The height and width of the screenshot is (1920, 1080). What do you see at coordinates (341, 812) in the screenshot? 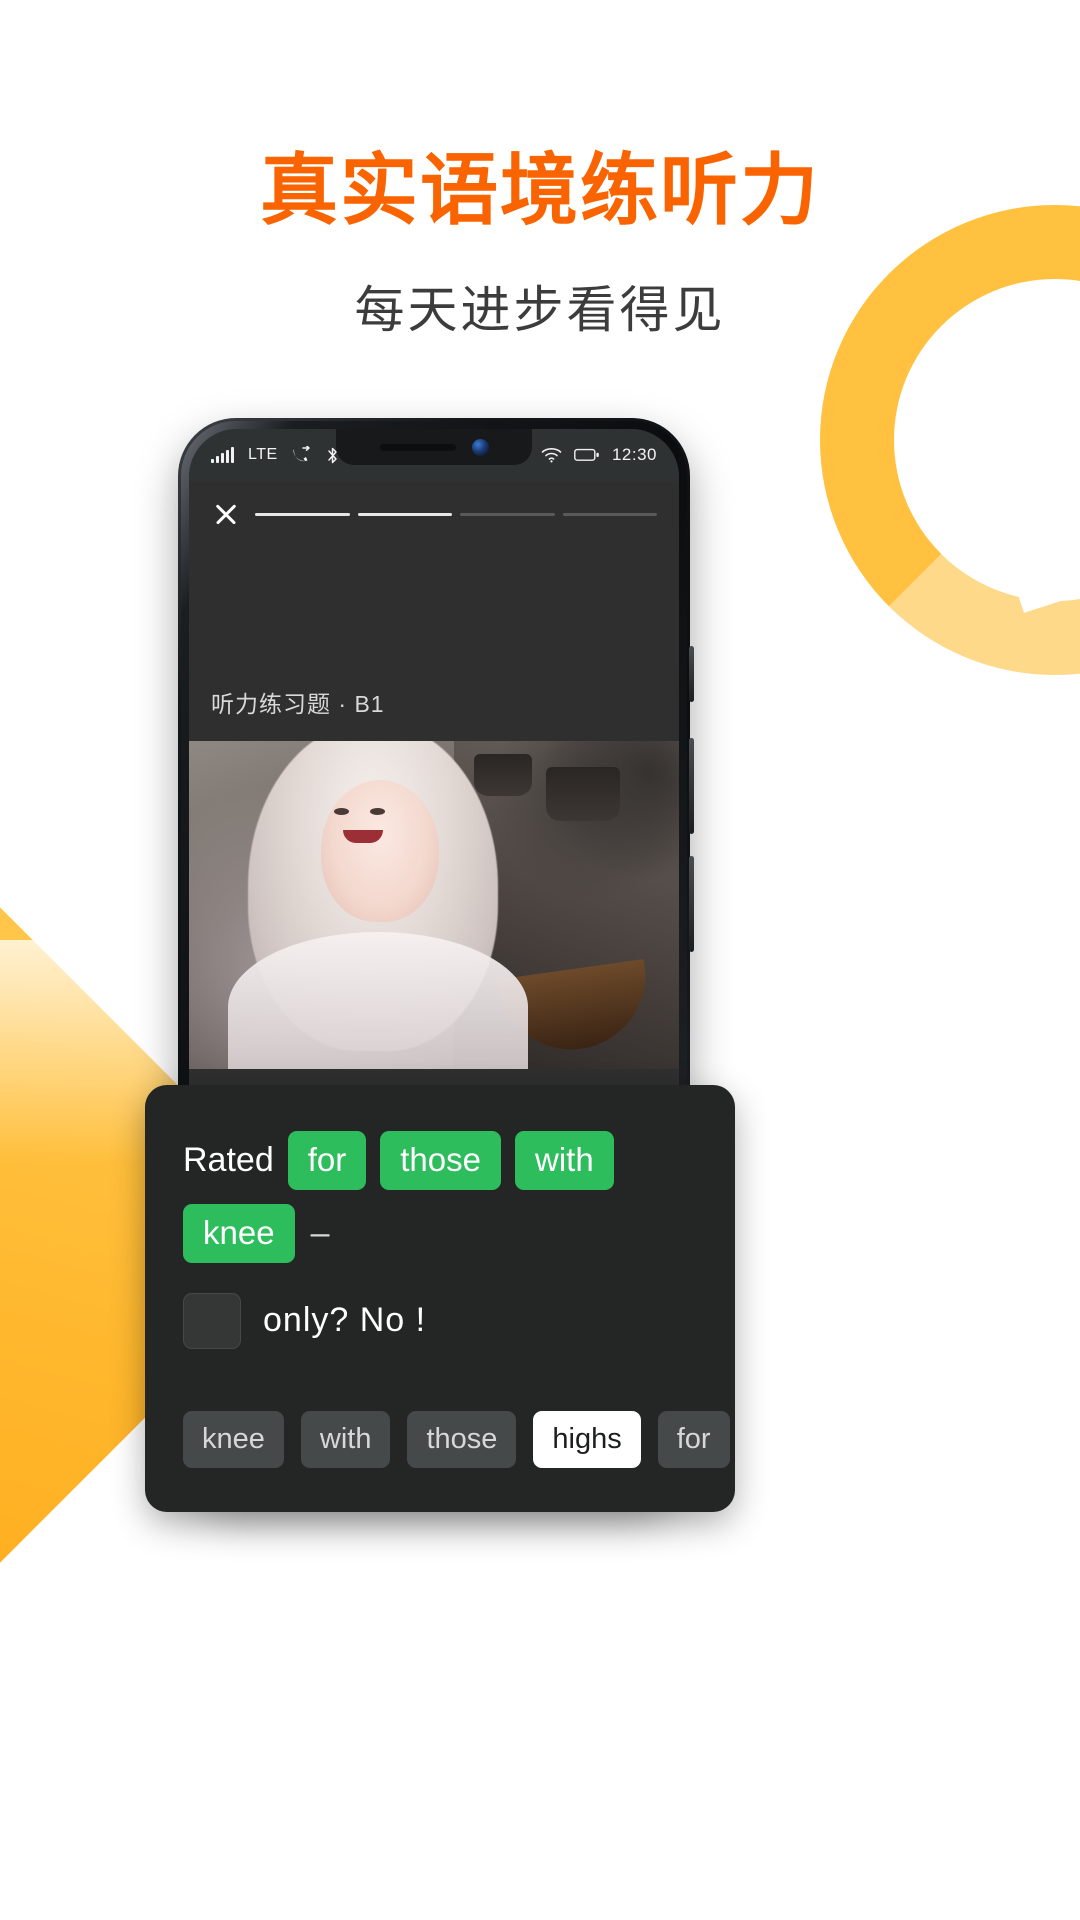
I see `scene-character-eye-left` at bounding box center [341, 812].